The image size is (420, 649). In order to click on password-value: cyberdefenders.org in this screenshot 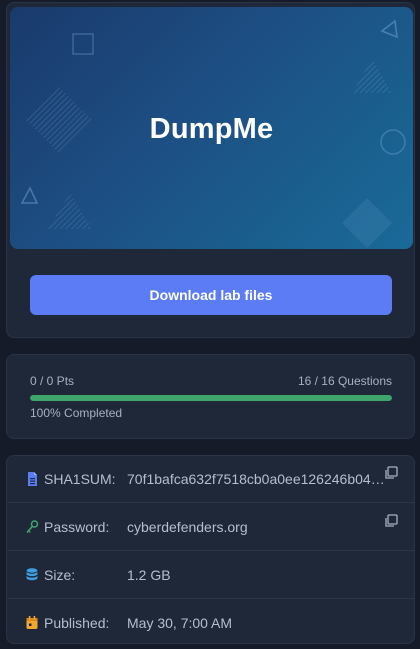, I will do `click(187, 527)`.